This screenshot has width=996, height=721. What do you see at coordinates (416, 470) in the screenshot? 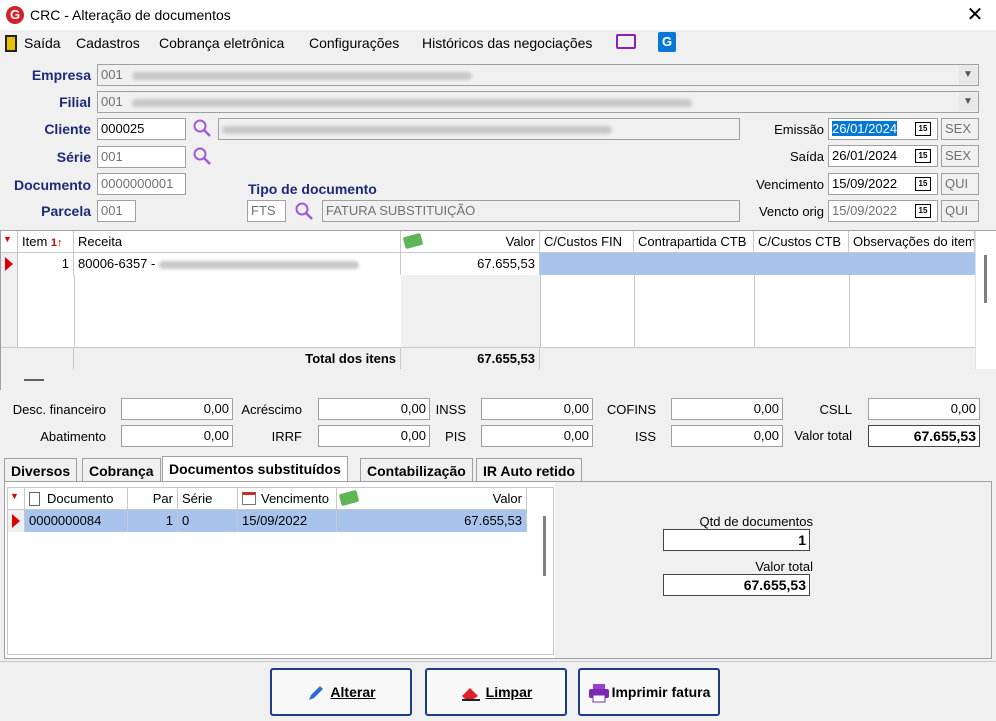
I see `tab-contabilizacao: Contabilização` at bounding box center [416, 470].